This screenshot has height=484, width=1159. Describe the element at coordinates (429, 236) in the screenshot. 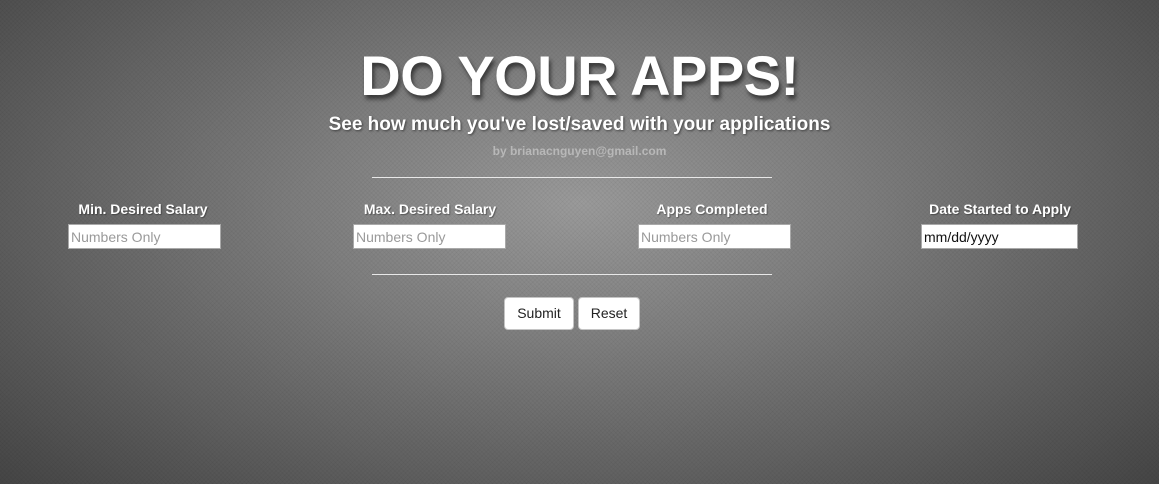

I see `max-salary-input` at that location.